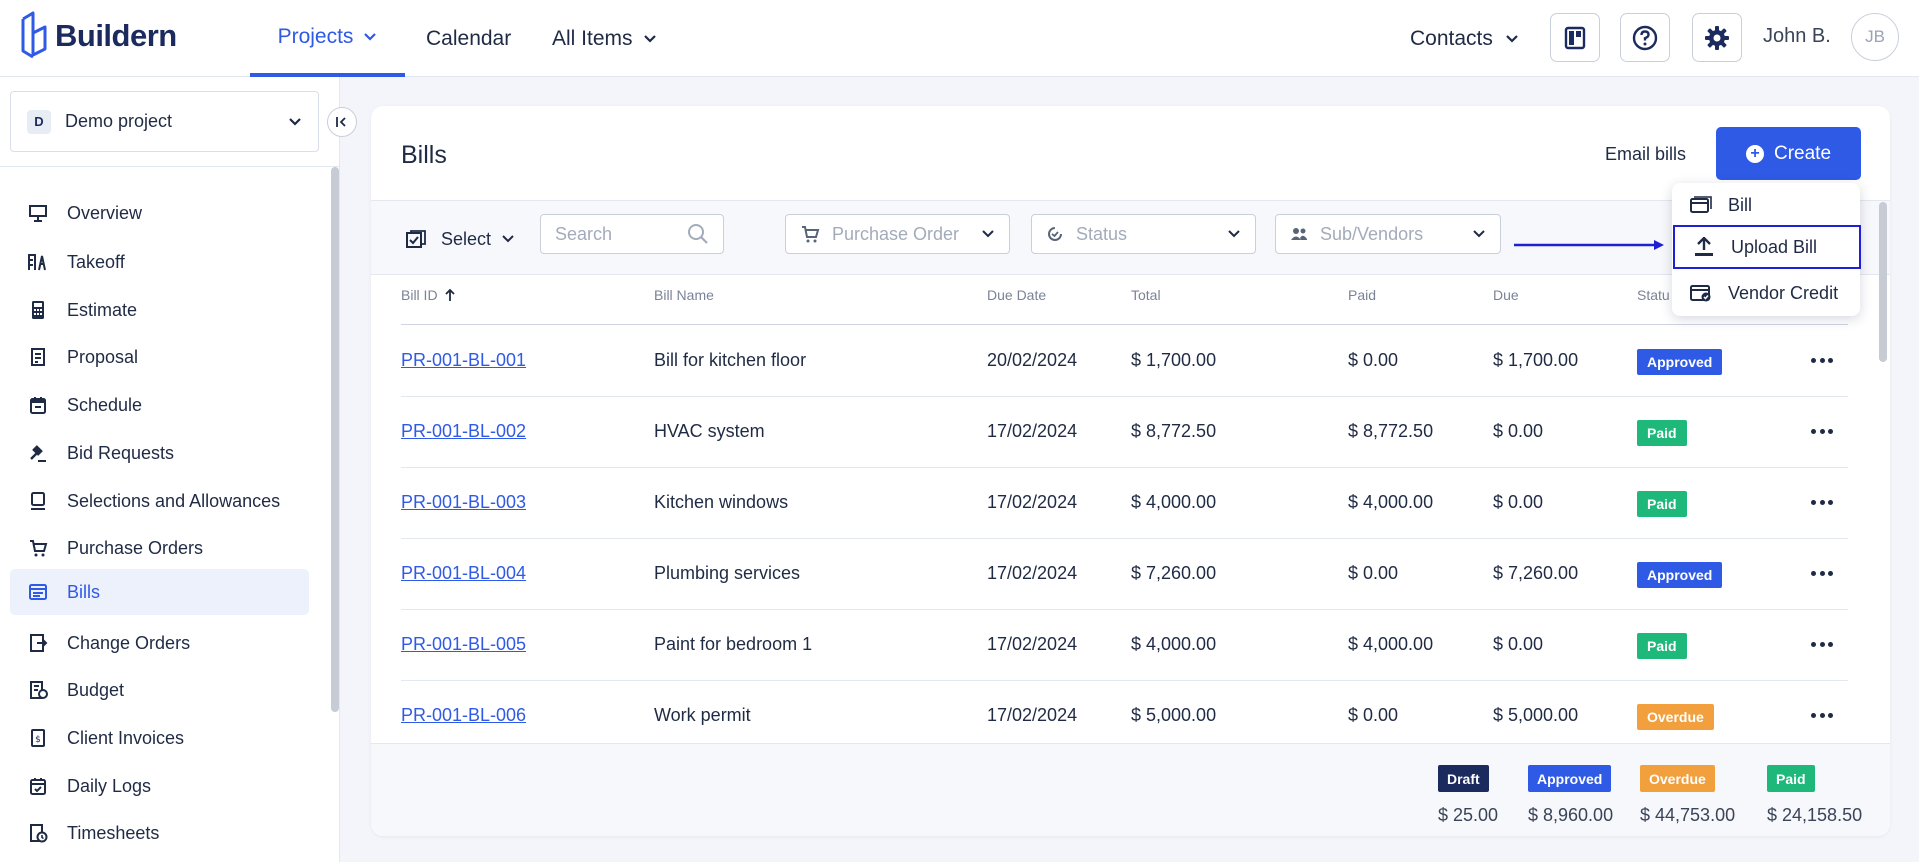 This screenshot has height=862, width=1919. Describe the element at coordinates (38, 643) in the screenshot. I see `change-orders-icon` at that location.